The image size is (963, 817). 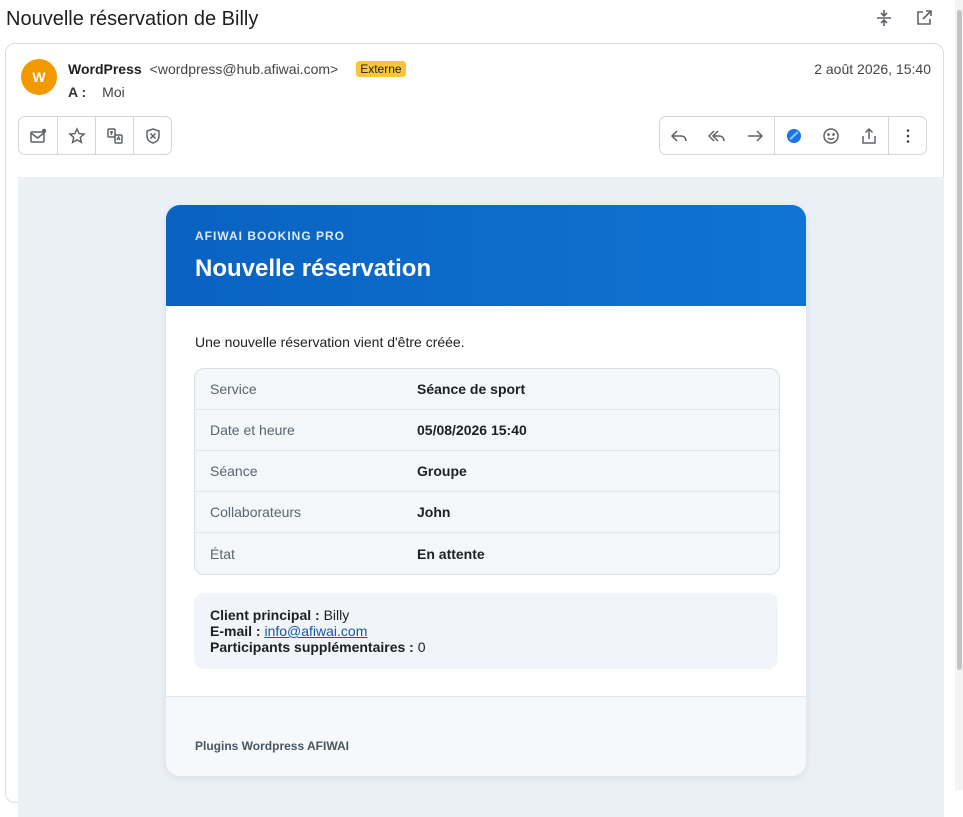 I want to click on detail-value: John, so click(x=434, y=512).